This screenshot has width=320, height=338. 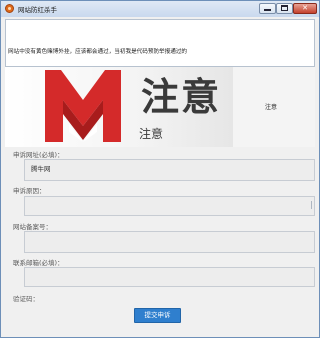 I want to click on url-field-value: 腾牛网, so click(x=41, y=169).